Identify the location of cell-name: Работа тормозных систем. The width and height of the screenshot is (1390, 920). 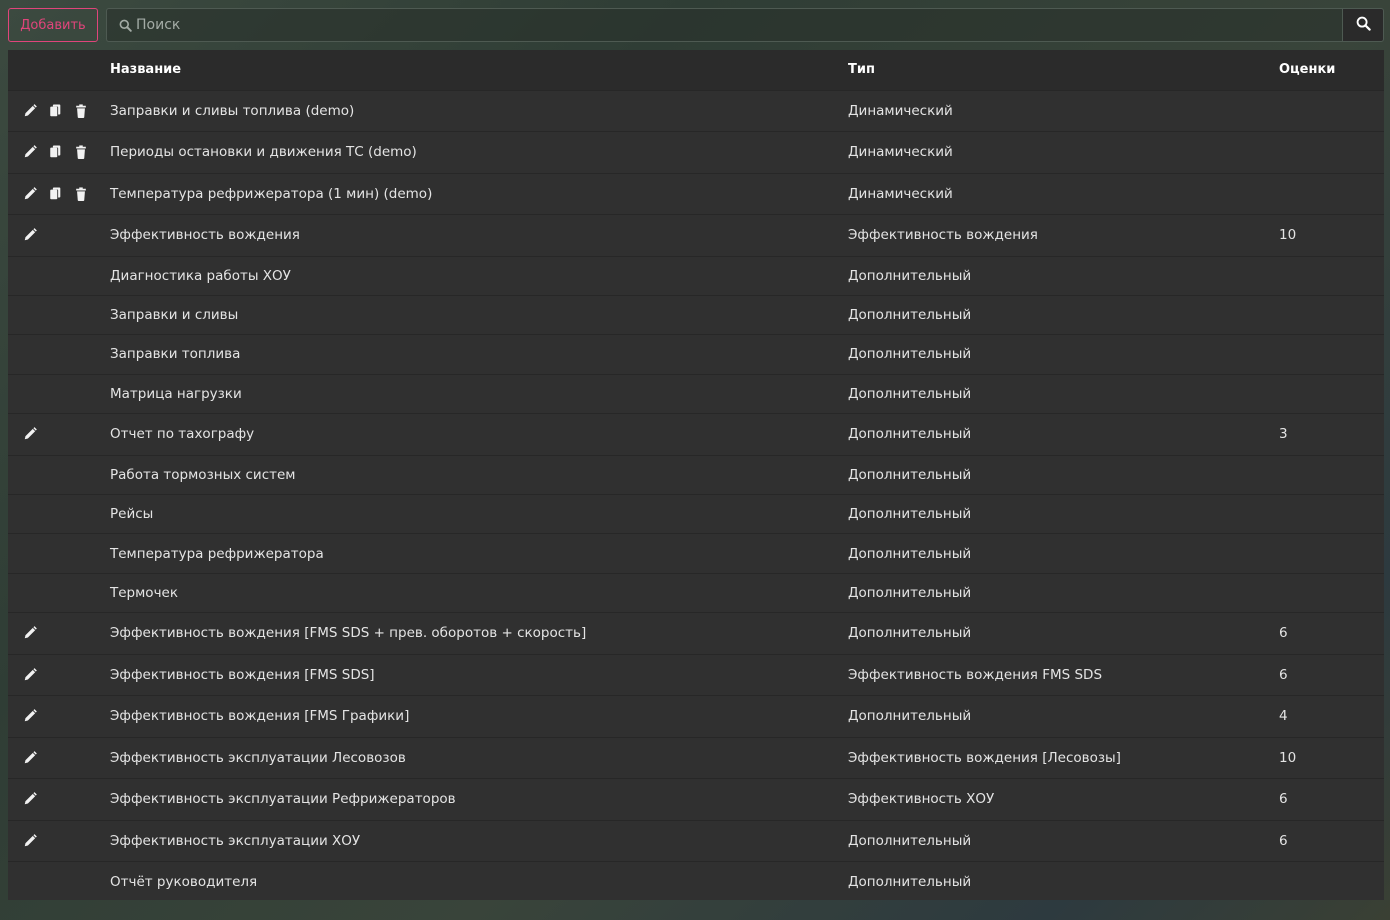
(203, 474).